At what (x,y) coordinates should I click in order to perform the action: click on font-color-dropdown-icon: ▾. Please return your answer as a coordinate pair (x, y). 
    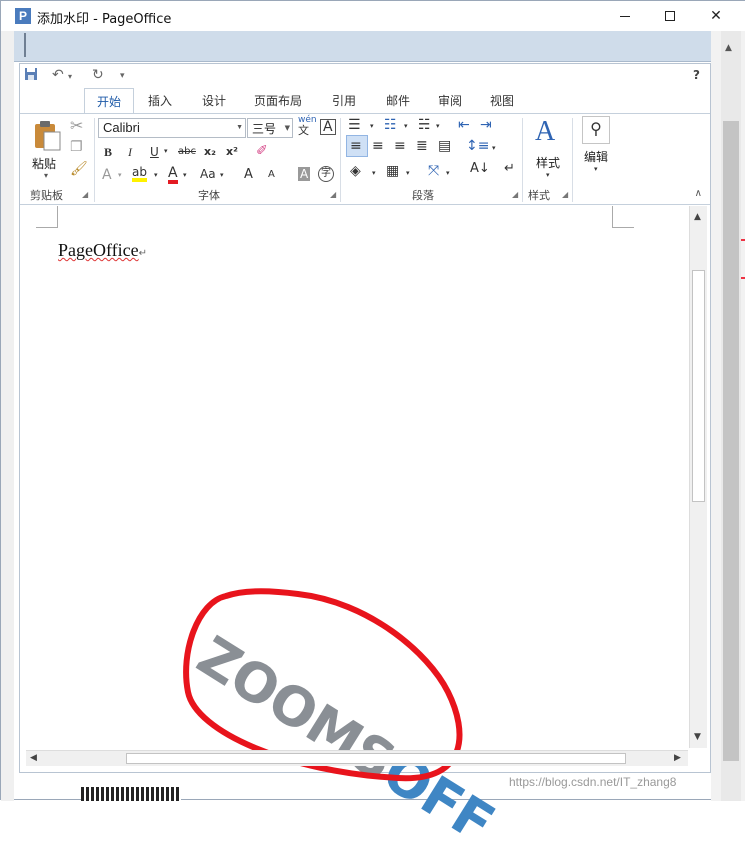
    Looking at the image, I should click on (185, 175).